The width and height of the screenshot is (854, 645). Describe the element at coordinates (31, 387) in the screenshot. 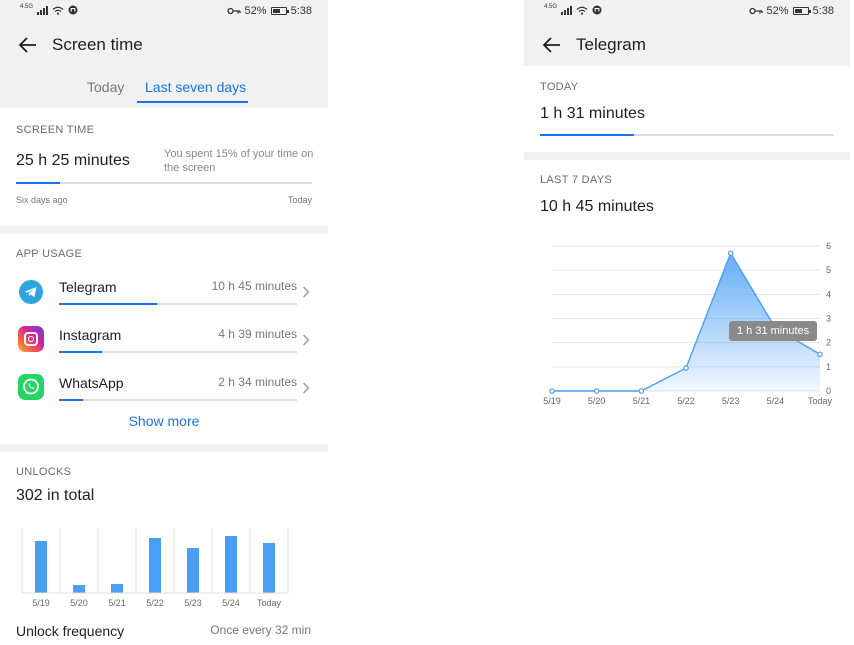

I see `whatsapp-icon` at that location.